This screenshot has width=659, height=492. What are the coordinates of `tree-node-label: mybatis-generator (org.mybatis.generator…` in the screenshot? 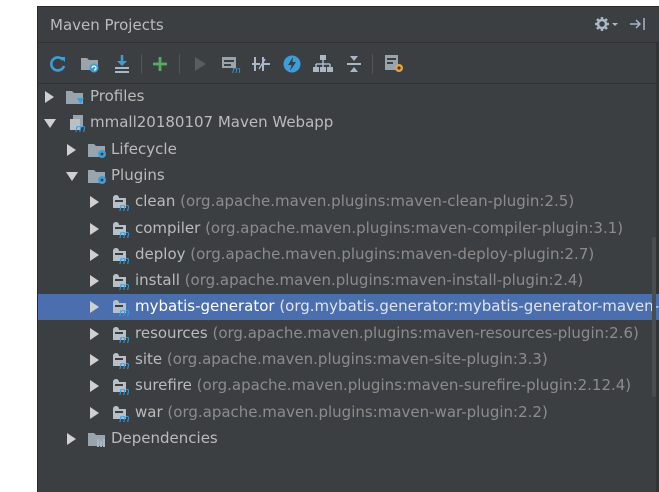 It's located at (397, 306).